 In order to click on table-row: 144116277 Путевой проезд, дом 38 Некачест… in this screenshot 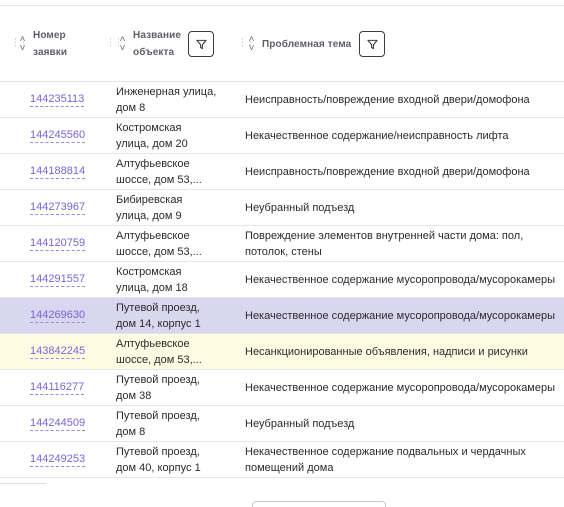, I will do `click(282, 388)`.